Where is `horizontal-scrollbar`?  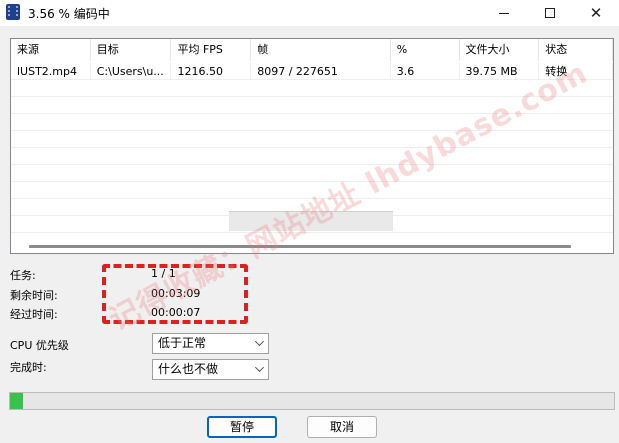 horizontal-scrollbar is located at coordinates (300, 246).